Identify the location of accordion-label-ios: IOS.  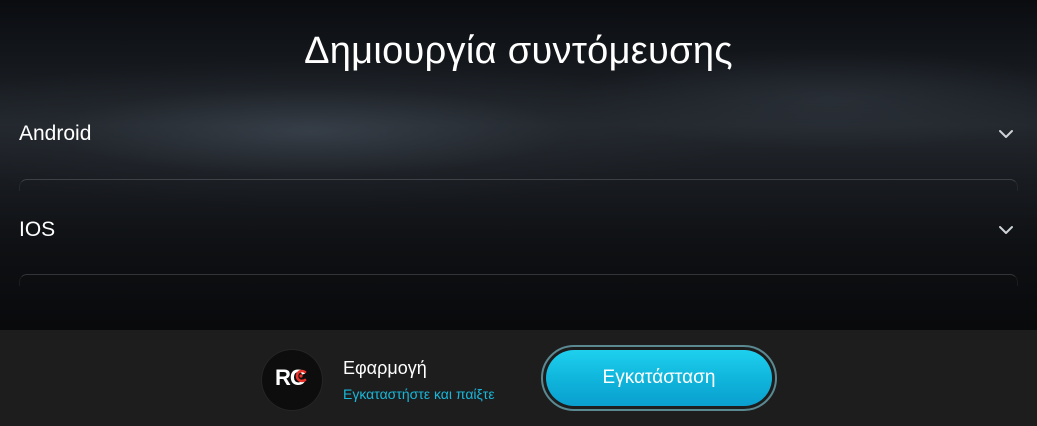
(37, 229).